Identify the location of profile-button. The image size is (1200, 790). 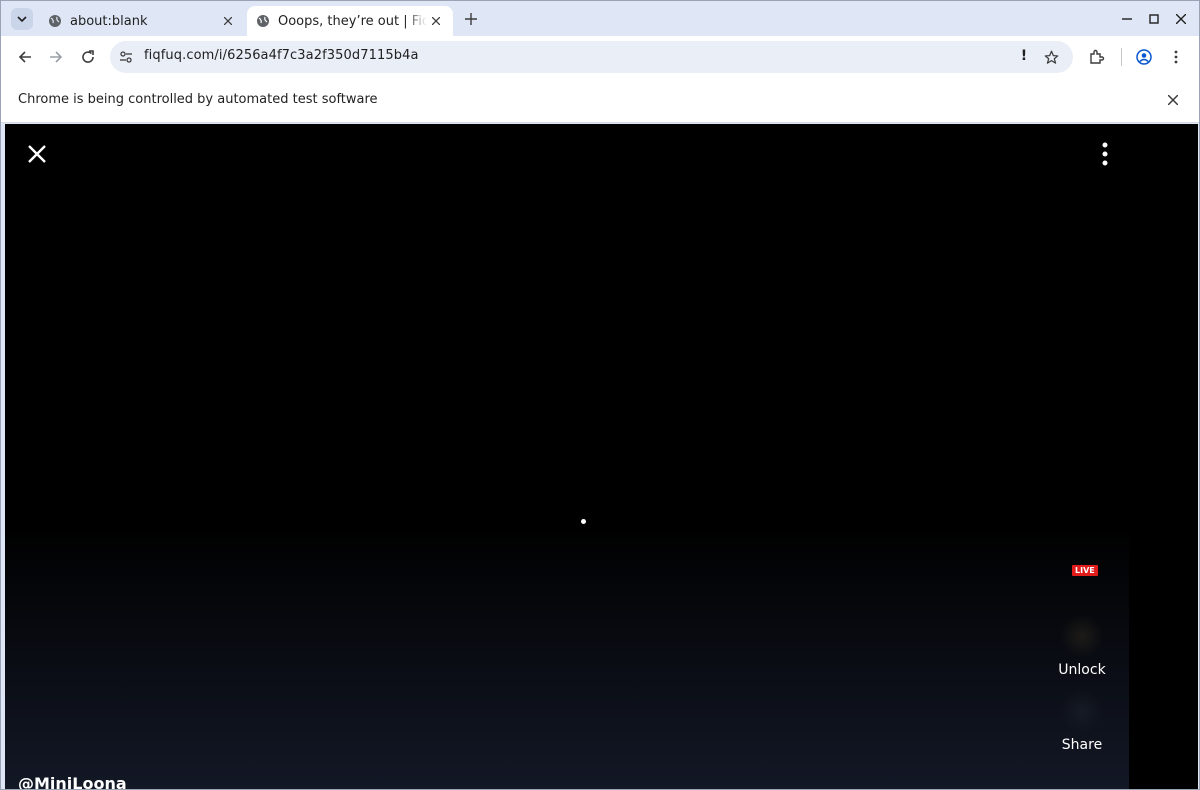
(1144, 57).